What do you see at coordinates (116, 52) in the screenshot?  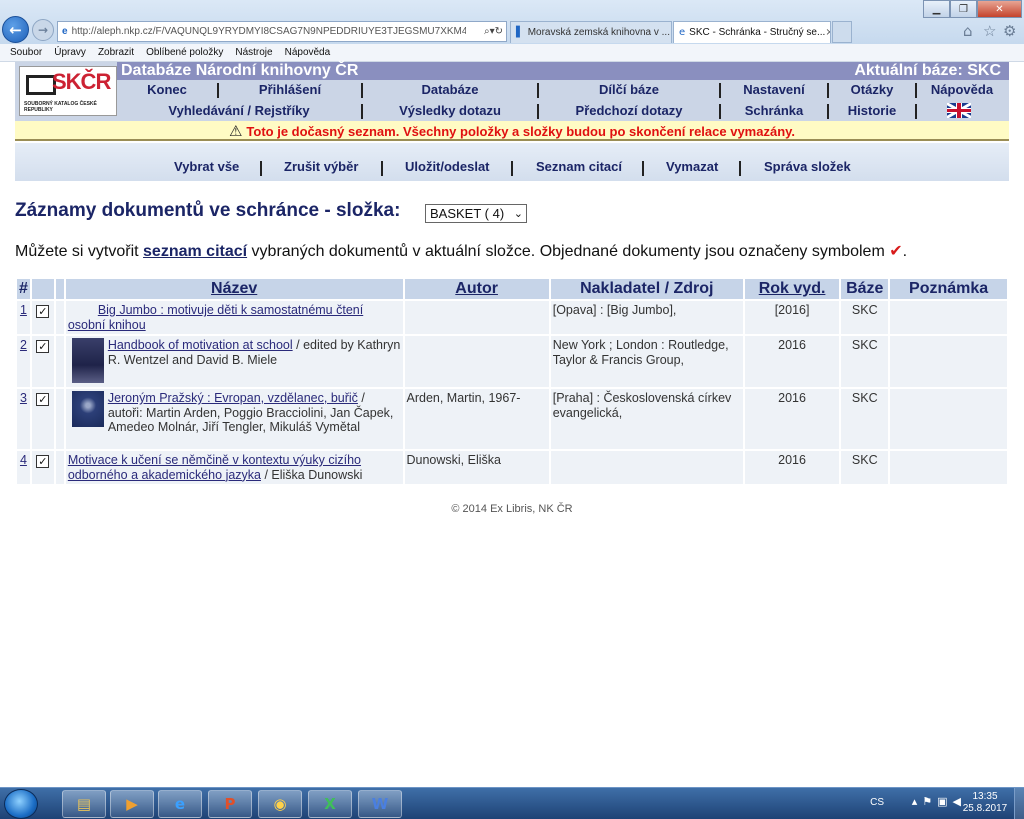 I see `menu-zobrazit: Zobrazit` at bounding box center [116, 52].